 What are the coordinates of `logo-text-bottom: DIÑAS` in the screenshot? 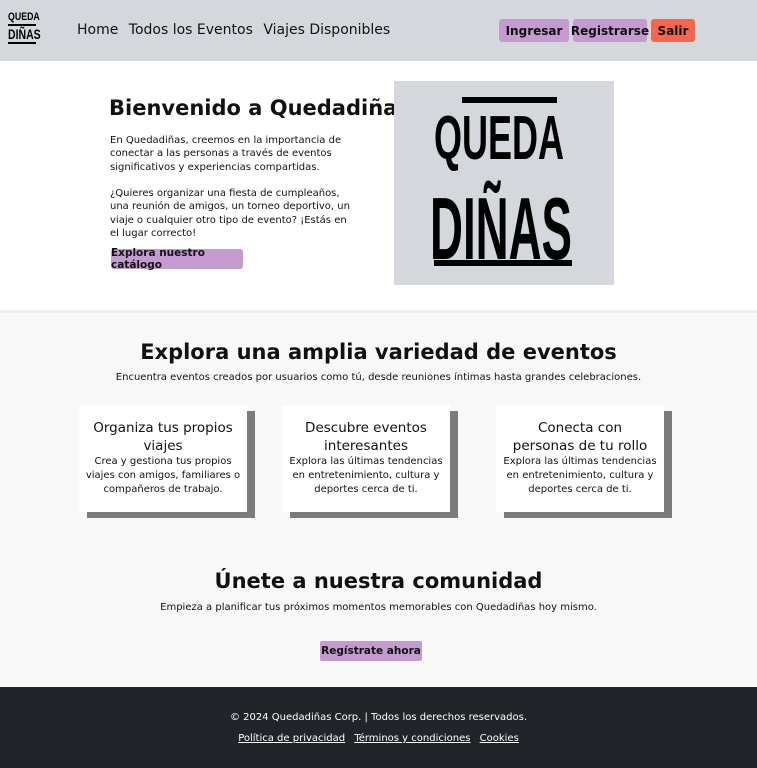 It's located at (24, 34).